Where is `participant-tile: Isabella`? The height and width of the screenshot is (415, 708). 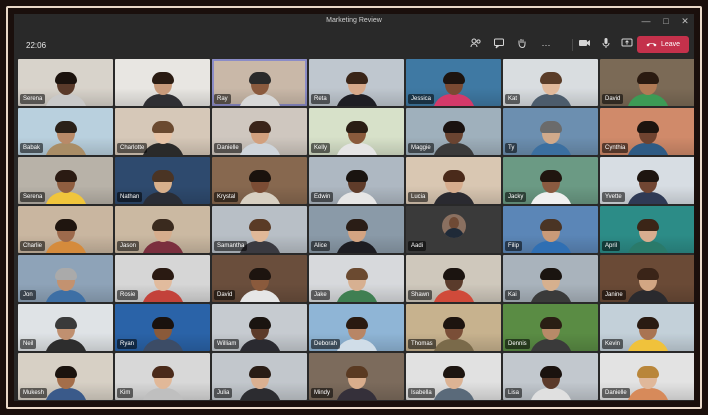 participant-tile: Isabella is located at coordinates (453, 376).